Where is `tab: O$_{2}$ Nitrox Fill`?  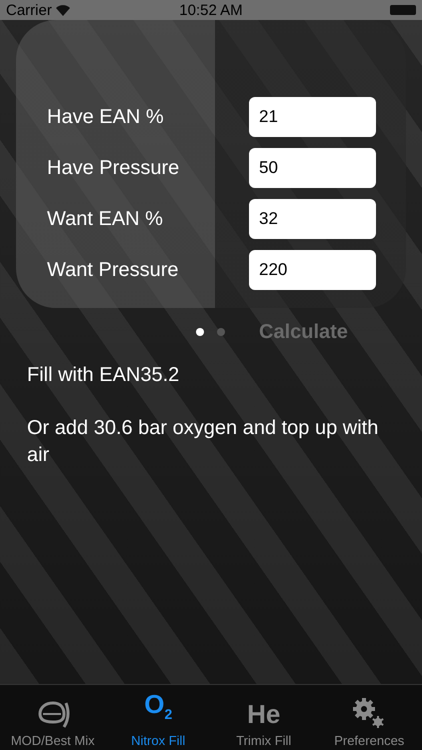 tab: O$_{2}$ Nitrox Fill is located at coordinates (158, 717).